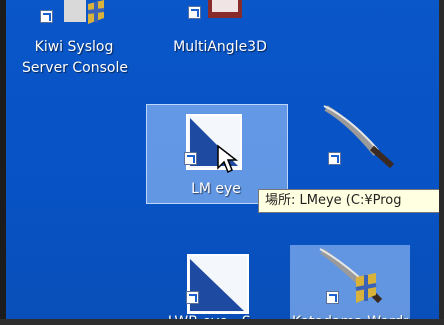 The width and height of the screenshot is (444, 325). What do you see at coordinates (84, 12) in the screenshot?
I see `kiwi-syslog-icon` at bounding box center [84, 12].